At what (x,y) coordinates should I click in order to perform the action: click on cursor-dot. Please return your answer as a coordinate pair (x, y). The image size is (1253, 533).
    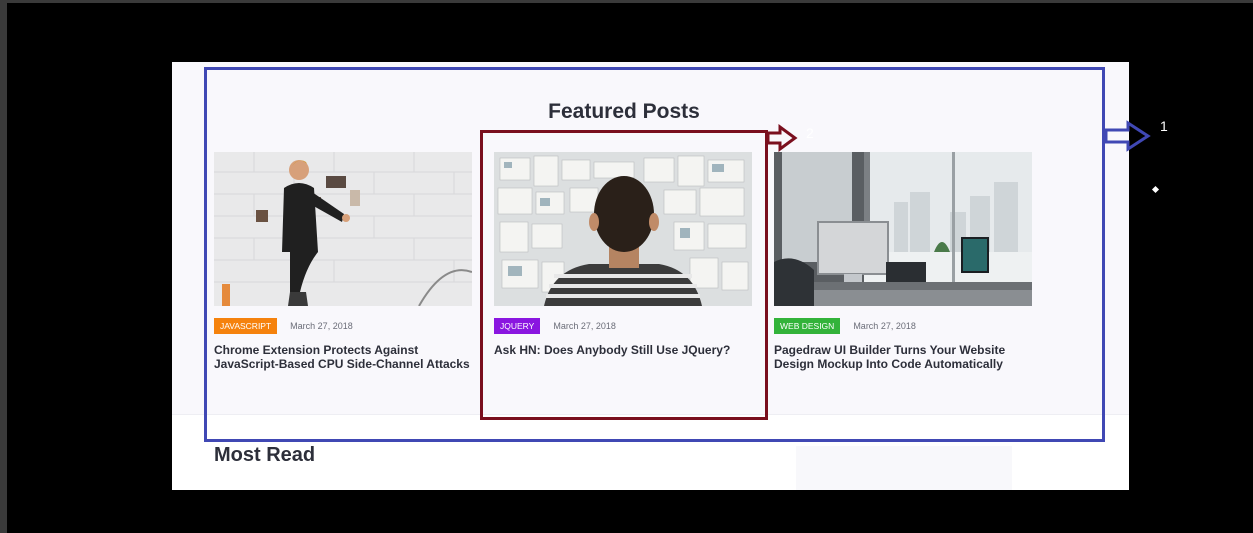
    Looking at the image, I should click on (1155, 189).